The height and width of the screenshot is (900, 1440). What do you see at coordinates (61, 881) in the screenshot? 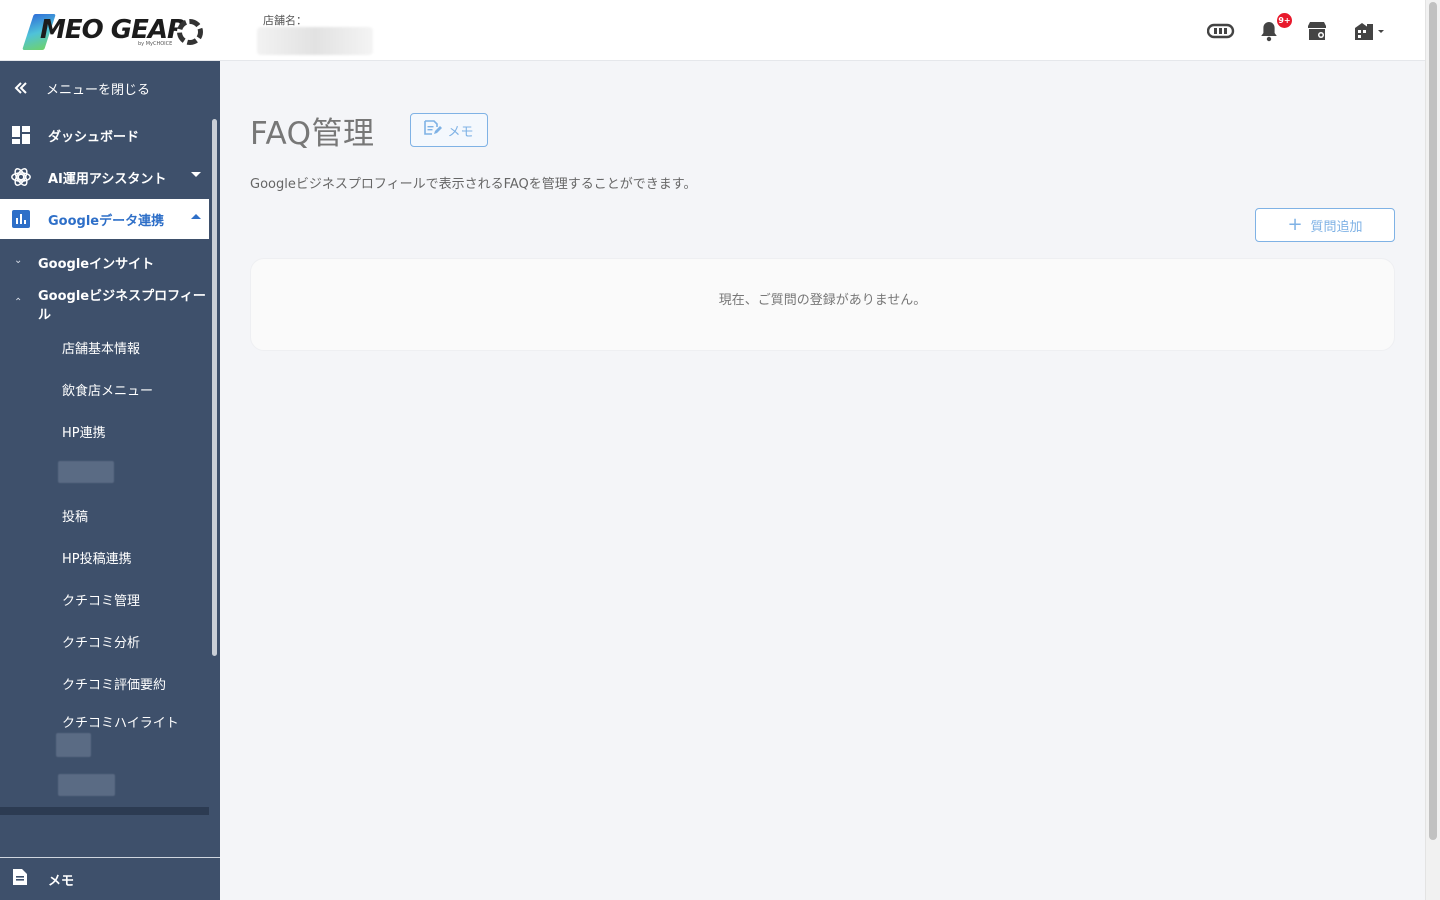
I see `memo-label: メモ` at bounding box center [61, 881].